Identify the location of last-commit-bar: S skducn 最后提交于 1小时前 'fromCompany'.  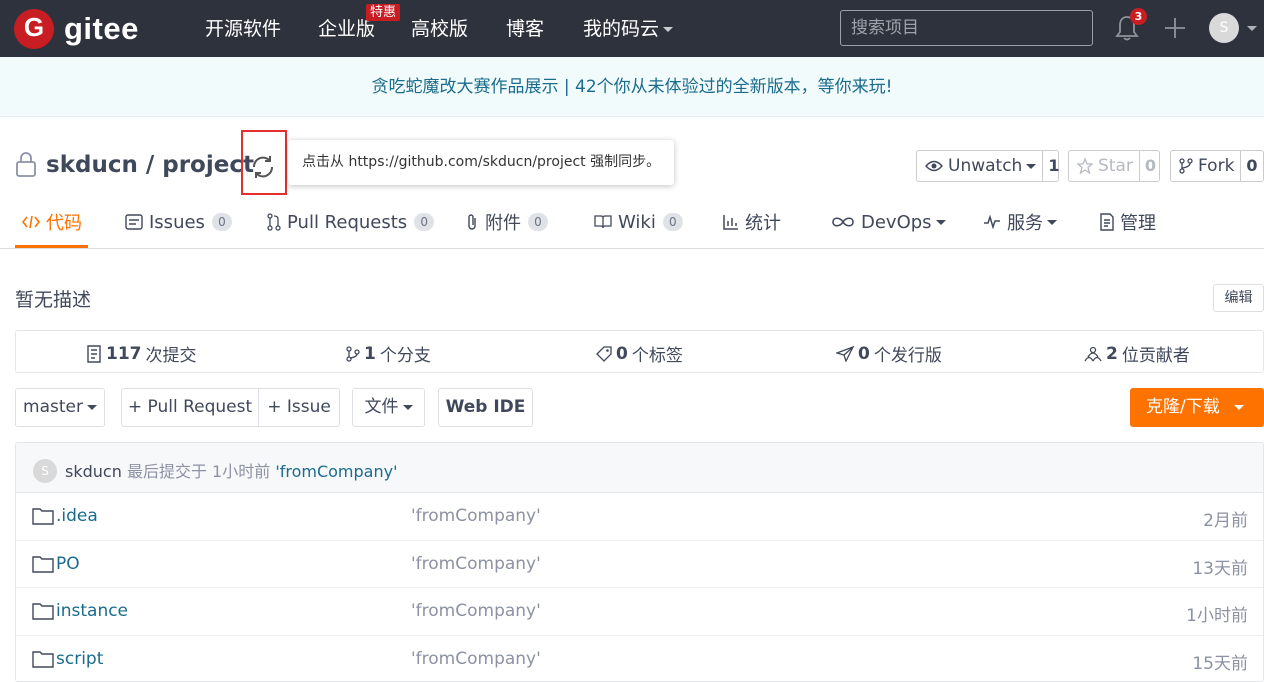
(639, 468).